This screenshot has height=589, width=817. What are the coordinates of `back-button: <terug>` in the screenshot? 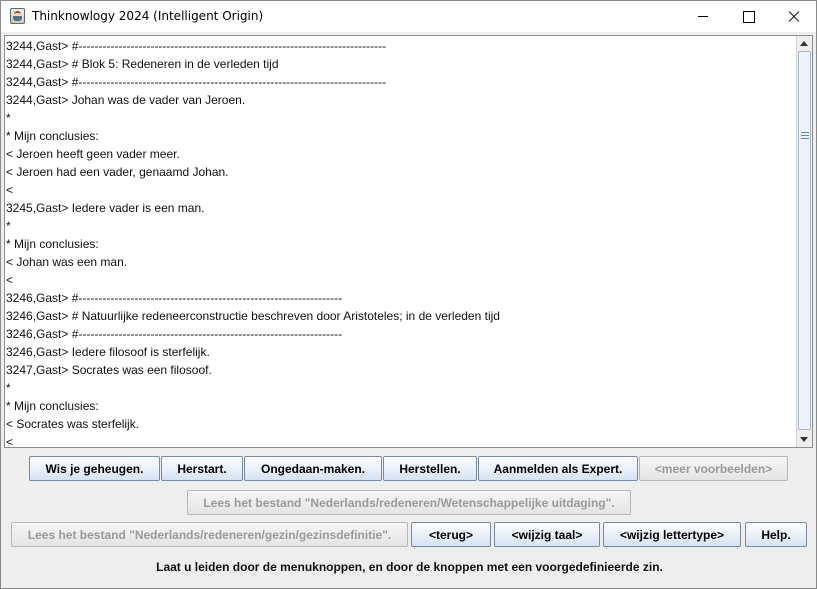 It's located at (451, 534).